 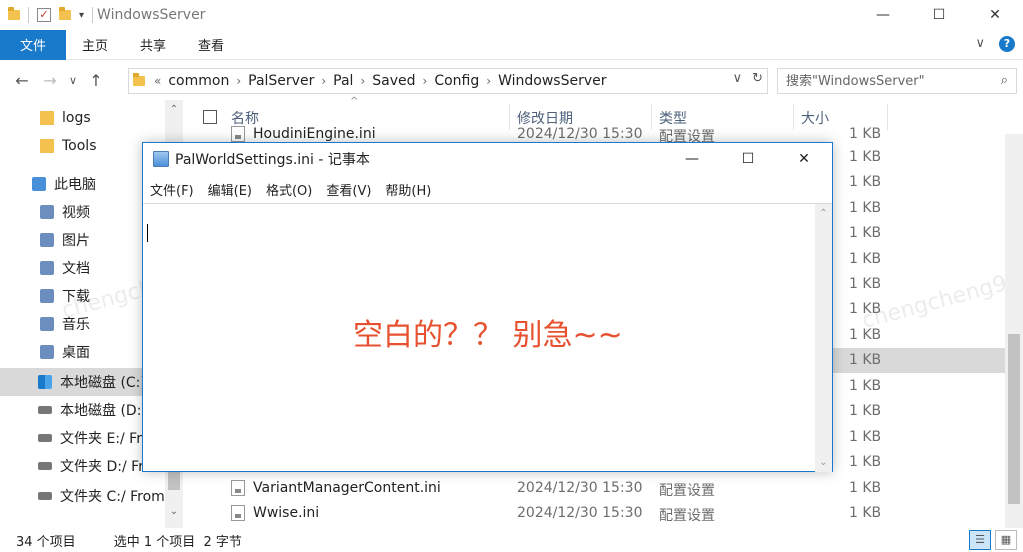 What do you see at coordinates (1014, 419) in the screenshot?
I see `file-list-scroll-thumb` at bounding box center [1014, 419].